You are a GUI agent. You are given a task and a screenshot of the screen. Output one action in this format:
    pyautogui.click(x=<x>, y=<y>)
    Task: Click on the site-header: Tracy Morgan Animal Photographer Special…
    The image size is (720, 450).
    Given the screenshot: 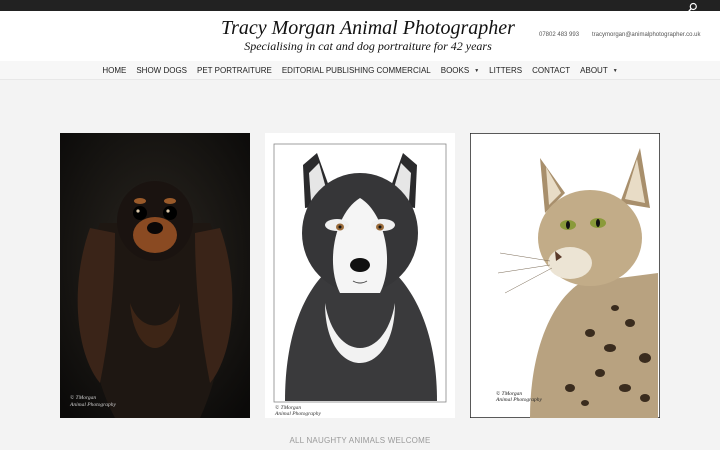 What is the action you would take?
    pyautogui.click(x=360, y=36)
    